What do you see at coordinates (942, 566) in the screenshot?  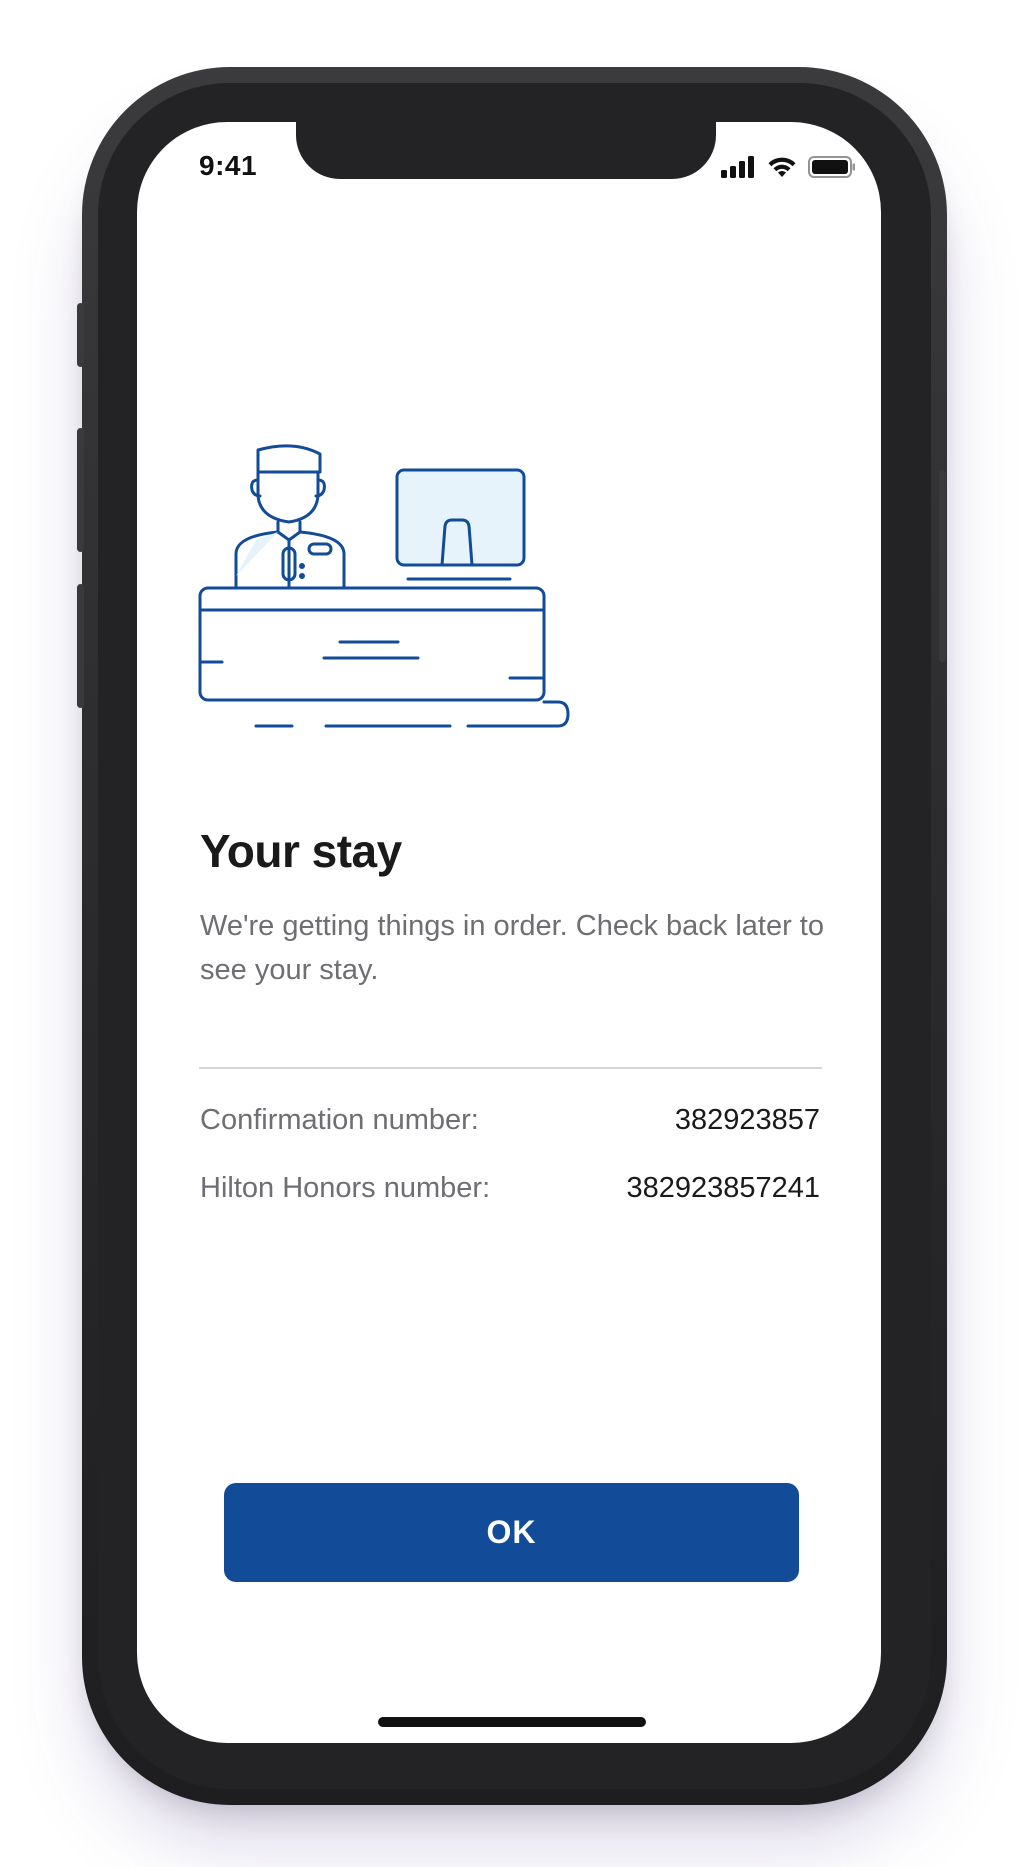 I see `power-button` at bounding box center [942, 566].